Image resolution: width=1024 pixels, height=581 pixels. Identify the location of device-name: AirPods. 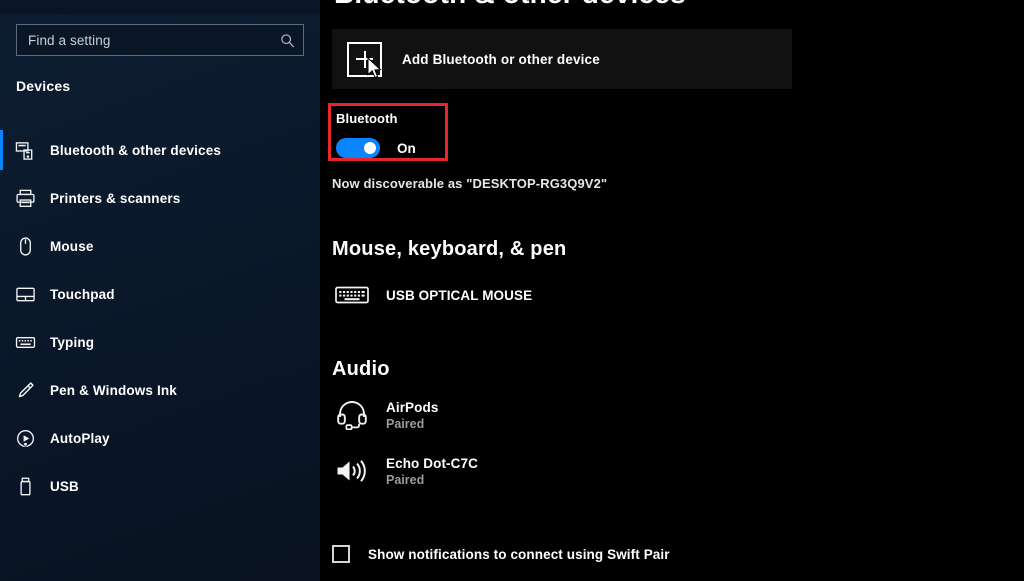
(412, 407).